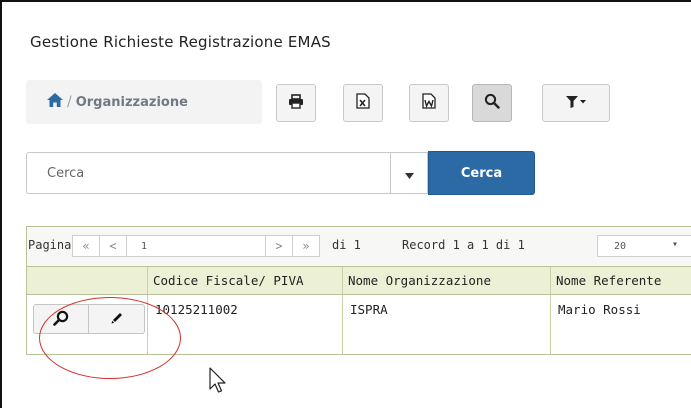 The height and width of the screenshot is (408, 691). I want to click on cell-nome-referente: Mario Rossi, so click(599, 309).